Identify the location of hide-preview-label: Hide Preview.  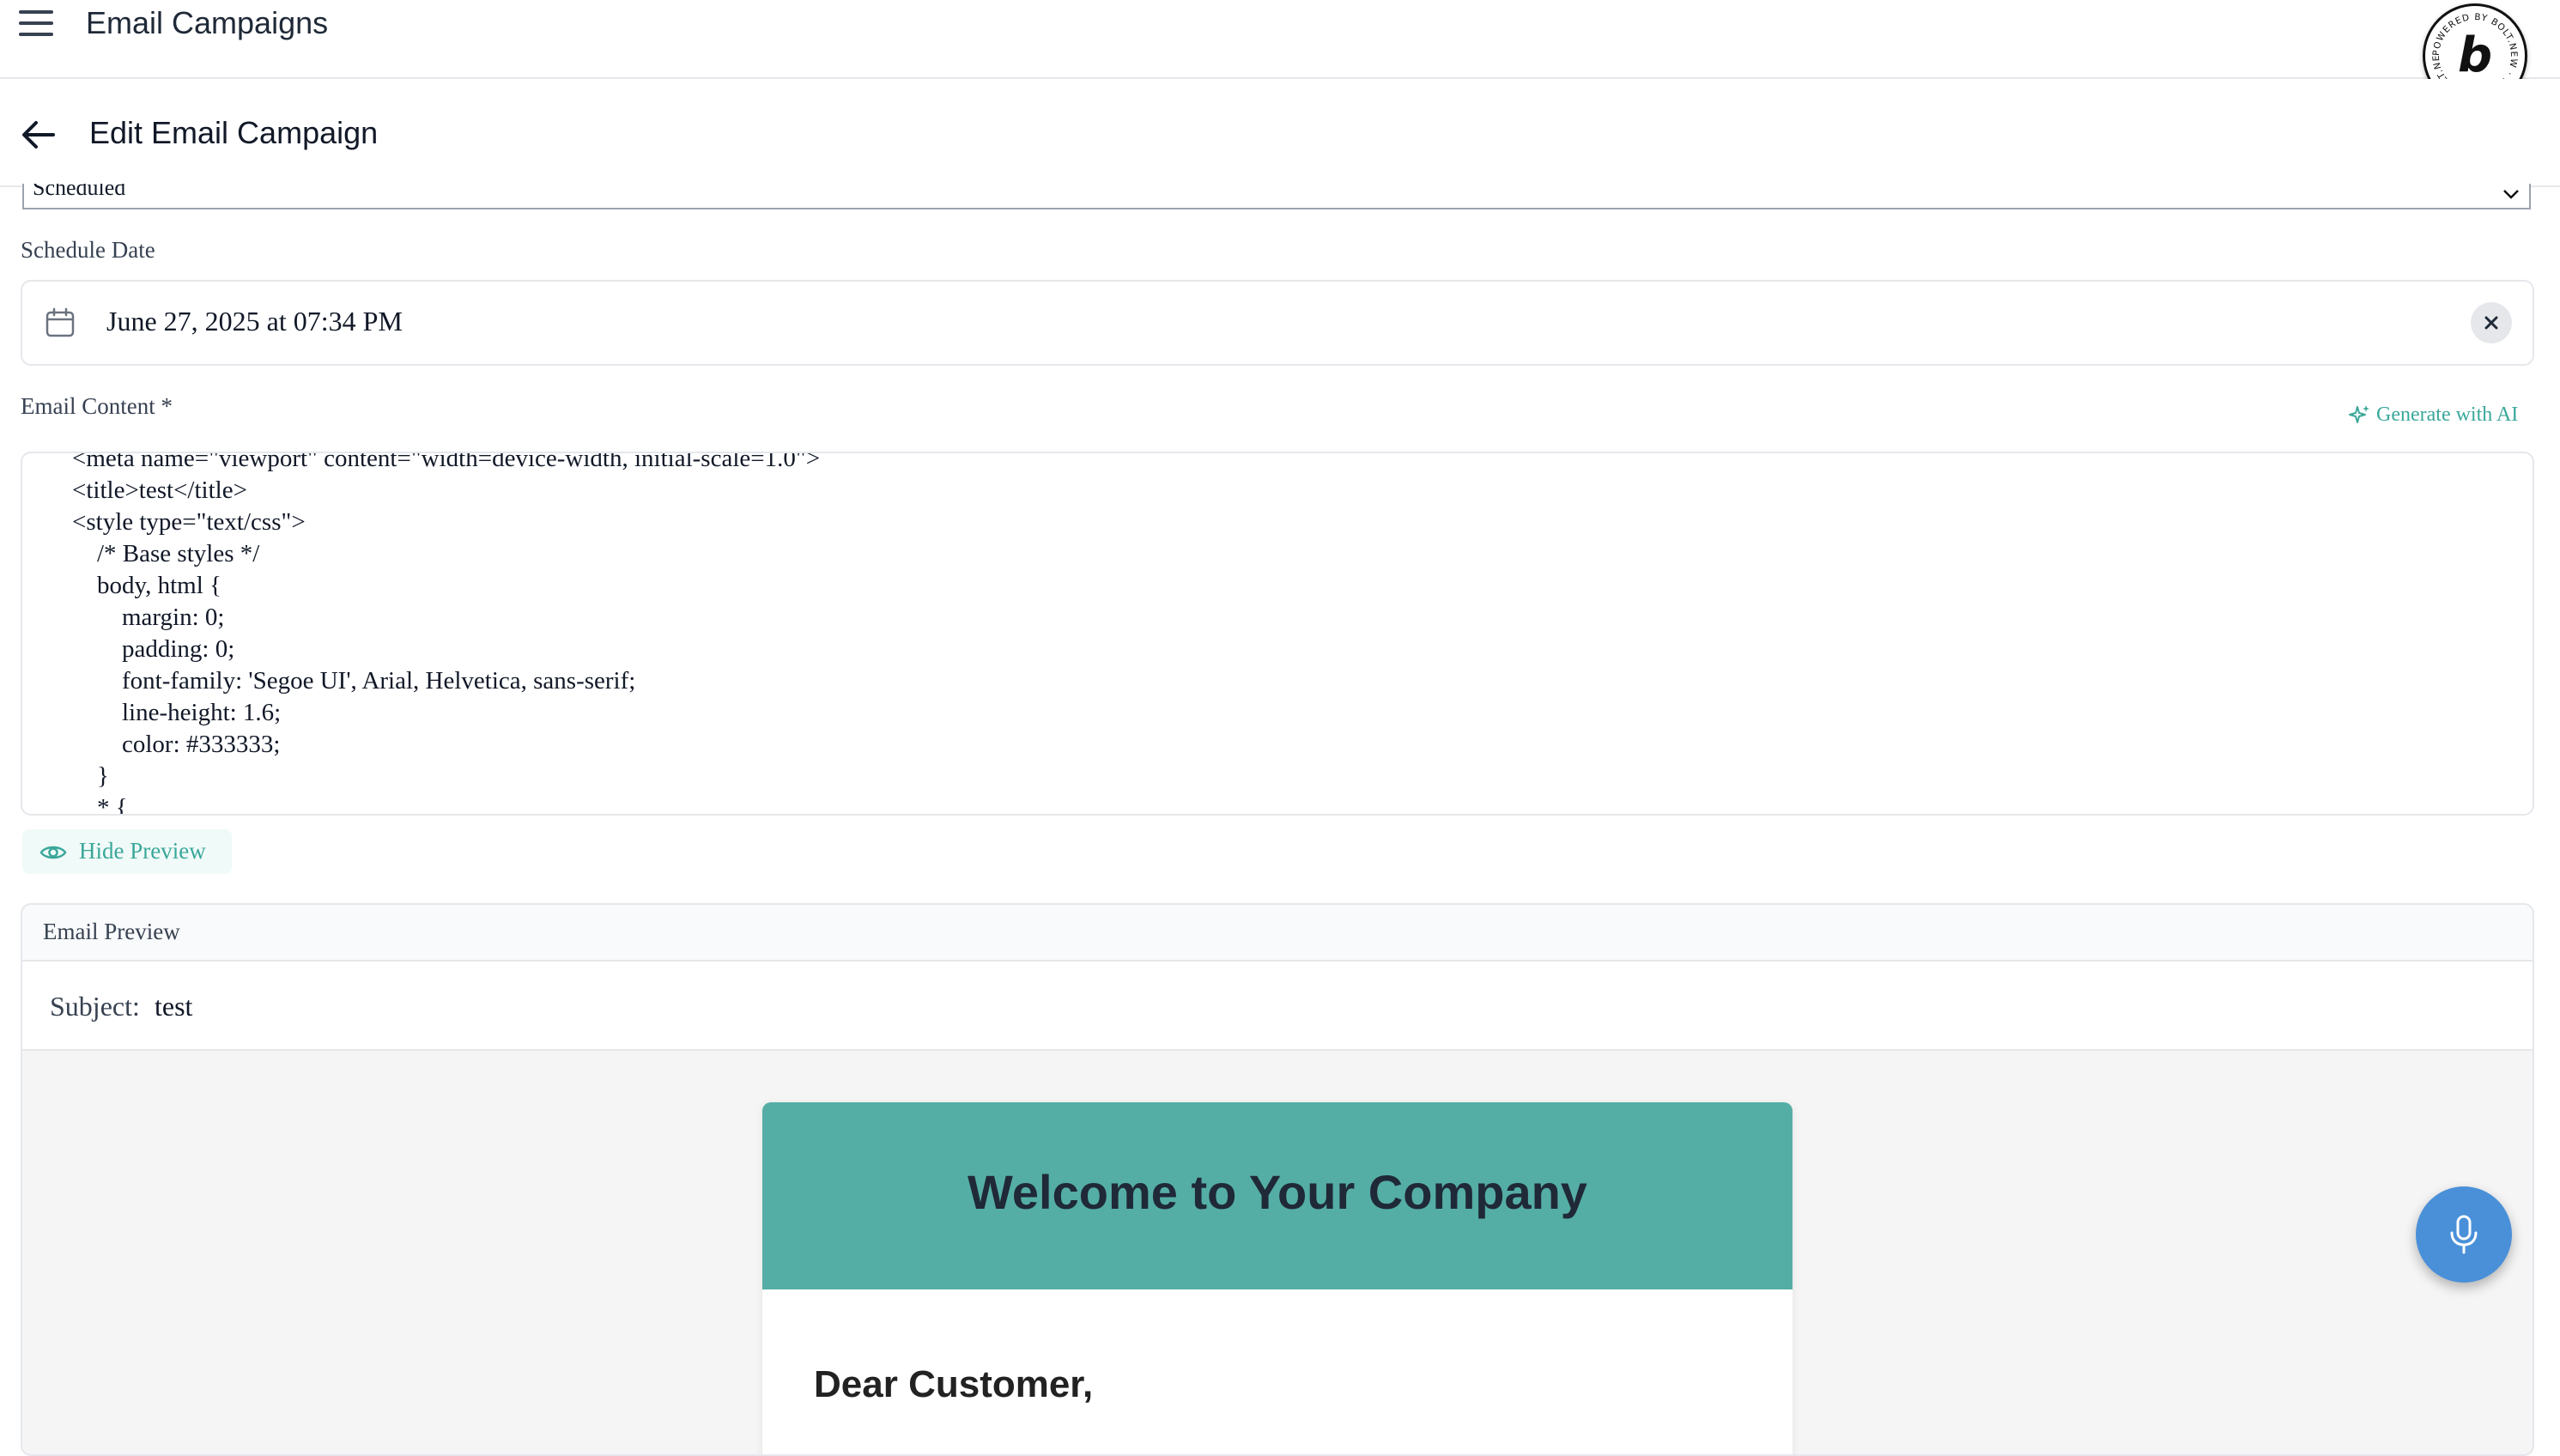
(142, 851).